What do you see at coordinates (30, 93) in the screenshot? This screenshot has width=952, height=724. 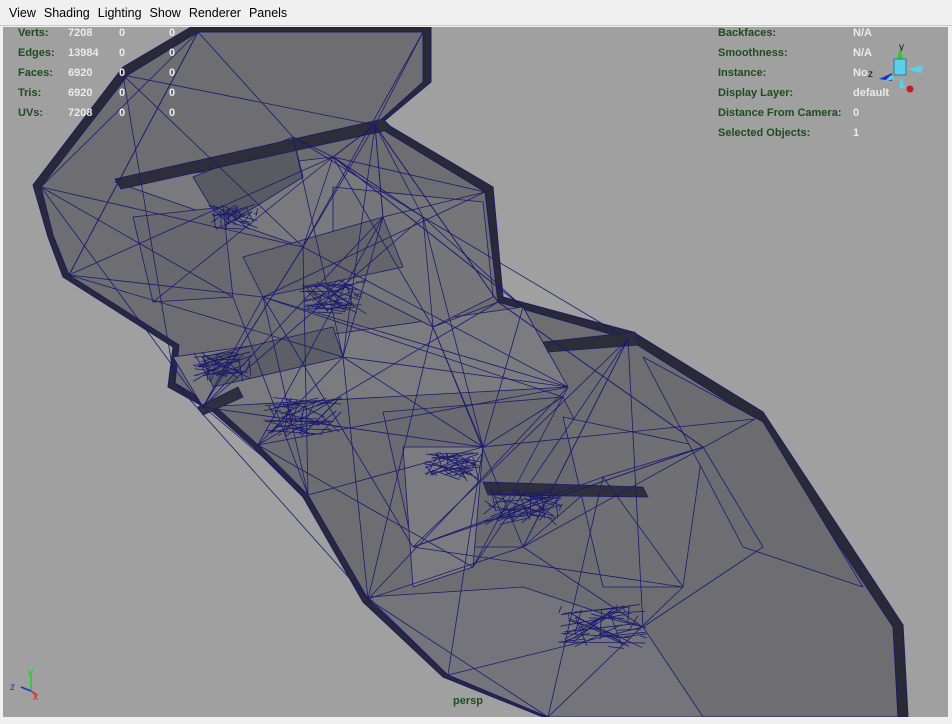 I see `hud-label: Tris:` at bounding box center [30, 93].